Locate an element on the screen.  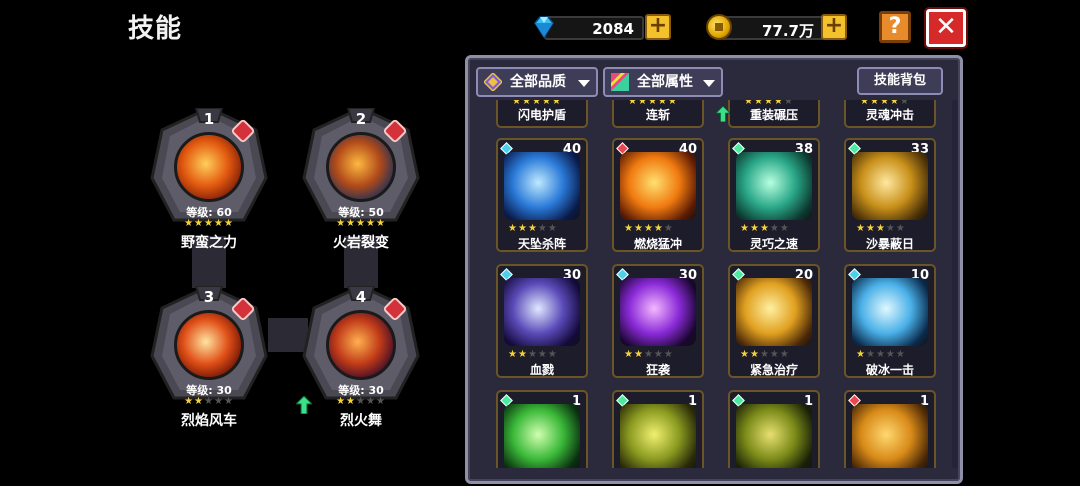
skill-name: 狂袭 is located at coordinates (657, 370).